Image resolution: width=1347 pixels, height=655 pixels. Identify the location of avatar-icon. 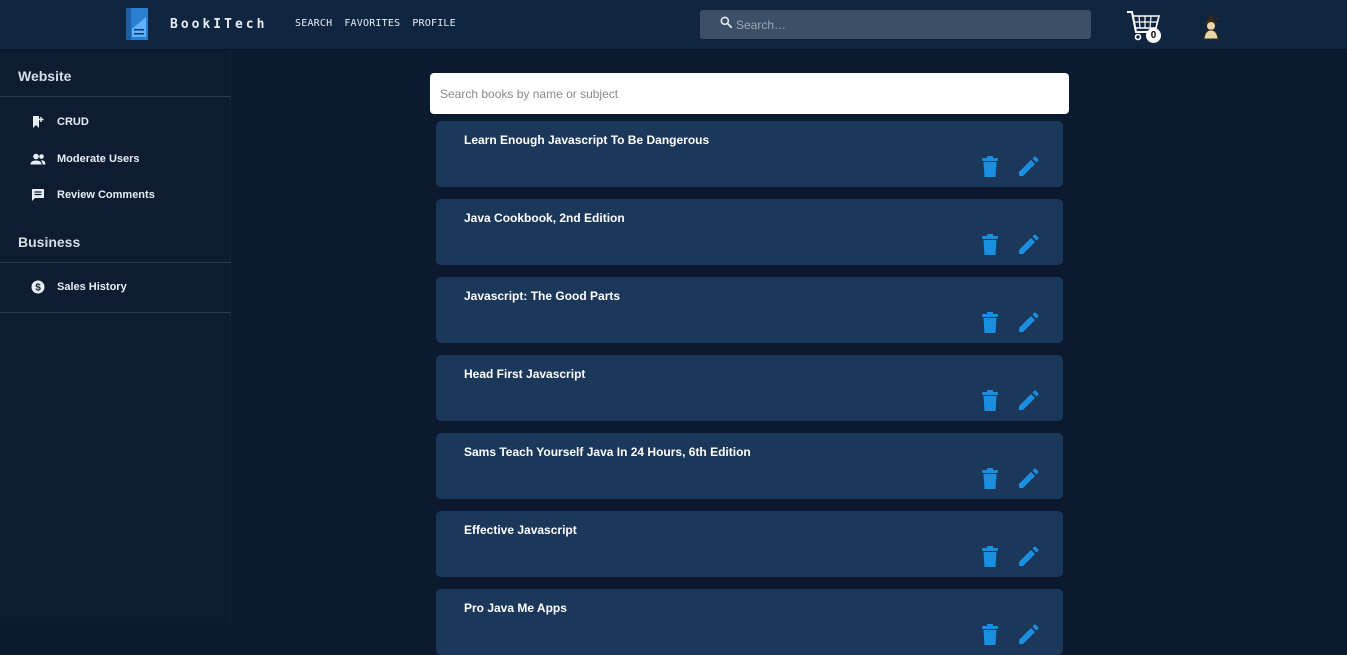
(1211, 26).